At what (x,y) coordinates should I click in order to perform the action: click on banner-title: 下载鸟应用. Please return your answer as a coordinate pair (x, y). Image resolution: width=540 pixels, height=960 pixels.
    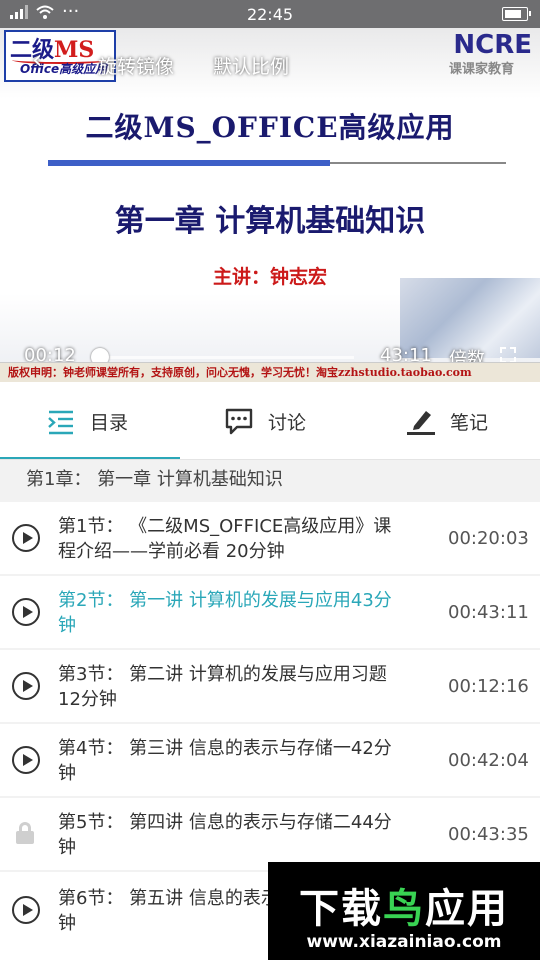
    Looking at the image, I should click on (404, 905).